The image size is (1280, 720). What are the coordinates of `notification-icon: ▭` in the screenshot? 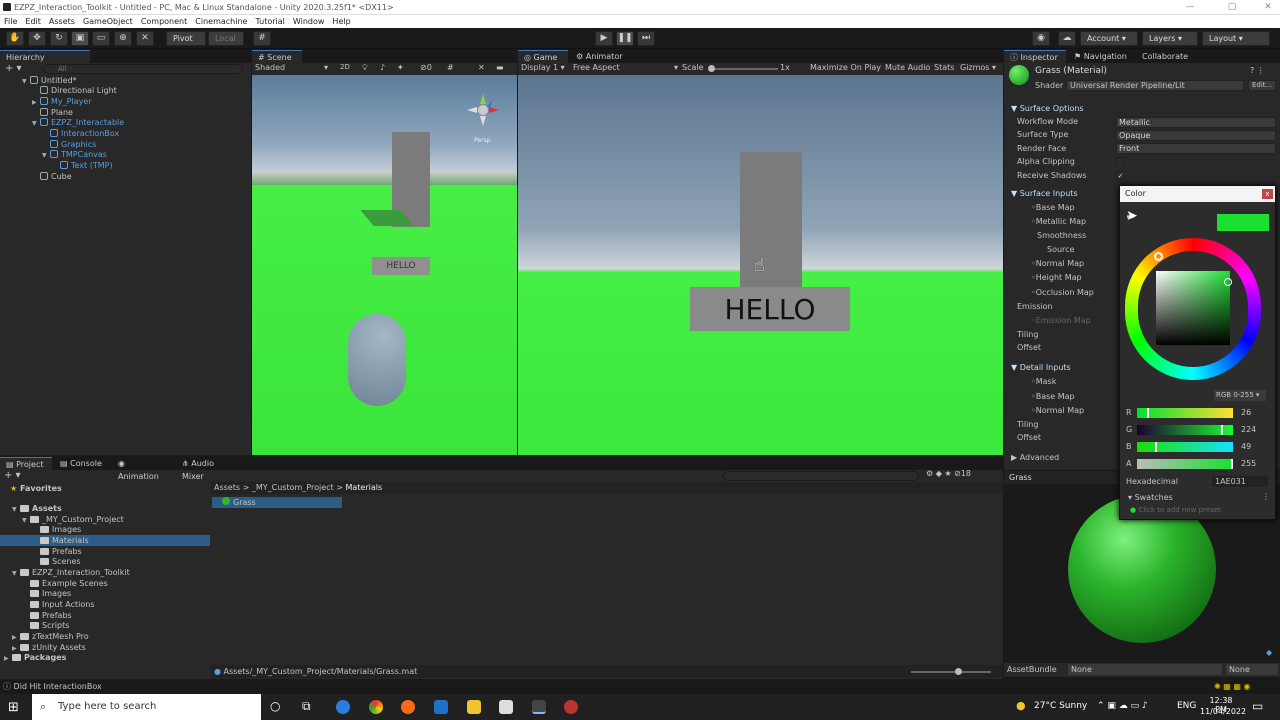 It's located at (1257, 706).